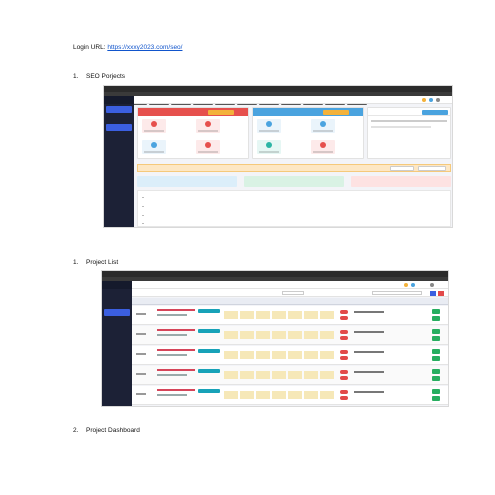 The image size is (495, 495). I want to click on panel-red, so click(193, 133).